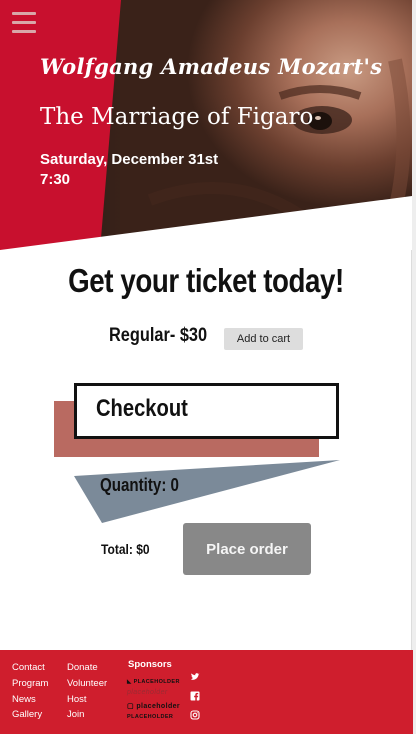 This screenshot has width=416, height=734. What do you see at coordinates (28, 667) in the screenshot?
I see `footer-link-contact: Contact` at bounding box center [28, 667].